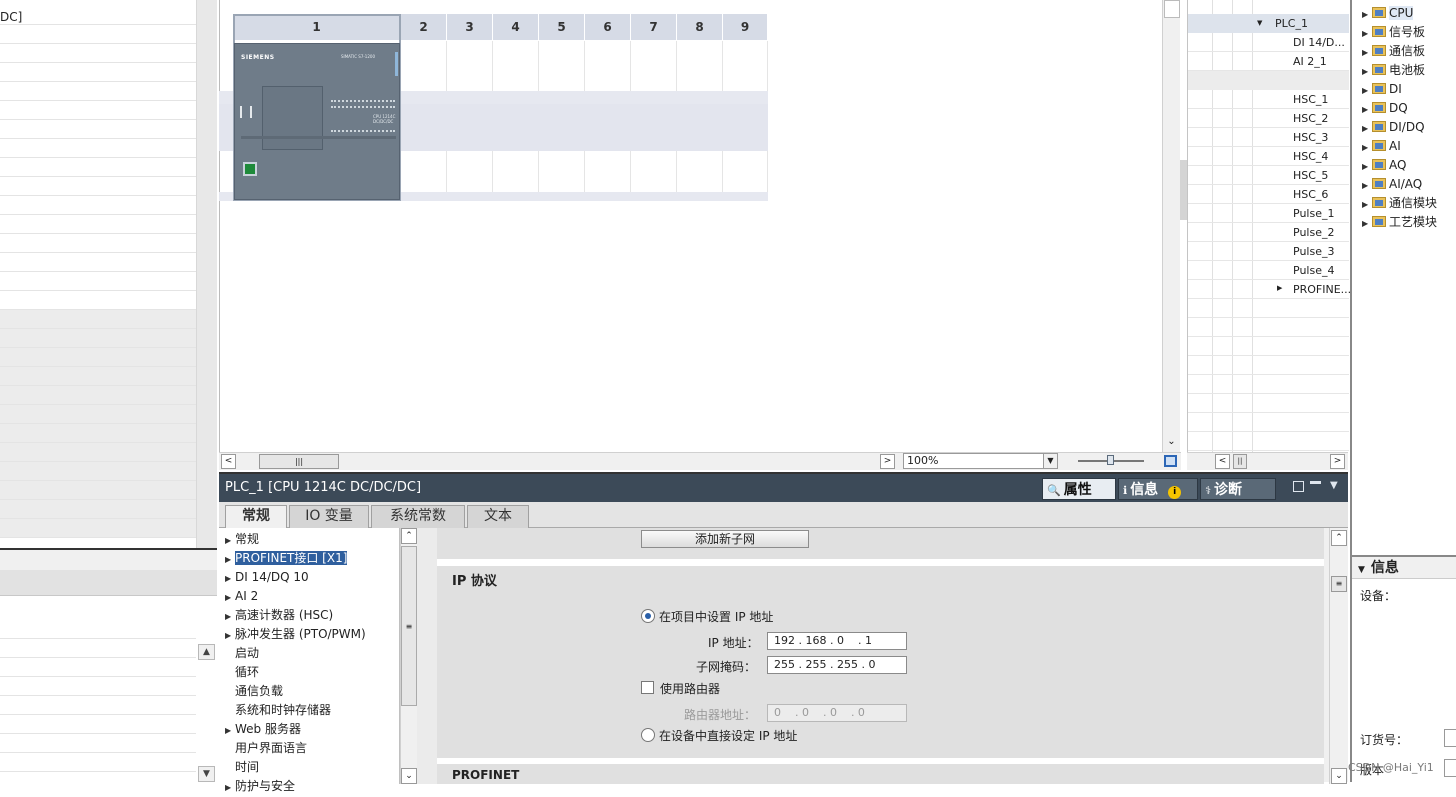  I want to click on catalog-item-dq: ▶ DQ, so click(1385, 108).